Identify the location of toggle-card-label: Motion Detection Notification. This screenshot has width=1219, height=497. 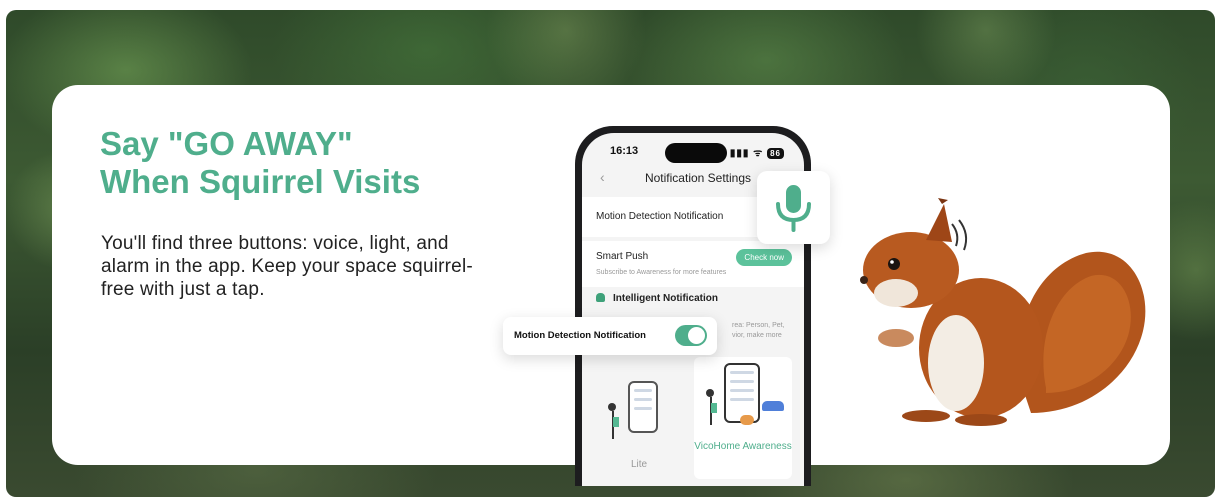
(580, 335).